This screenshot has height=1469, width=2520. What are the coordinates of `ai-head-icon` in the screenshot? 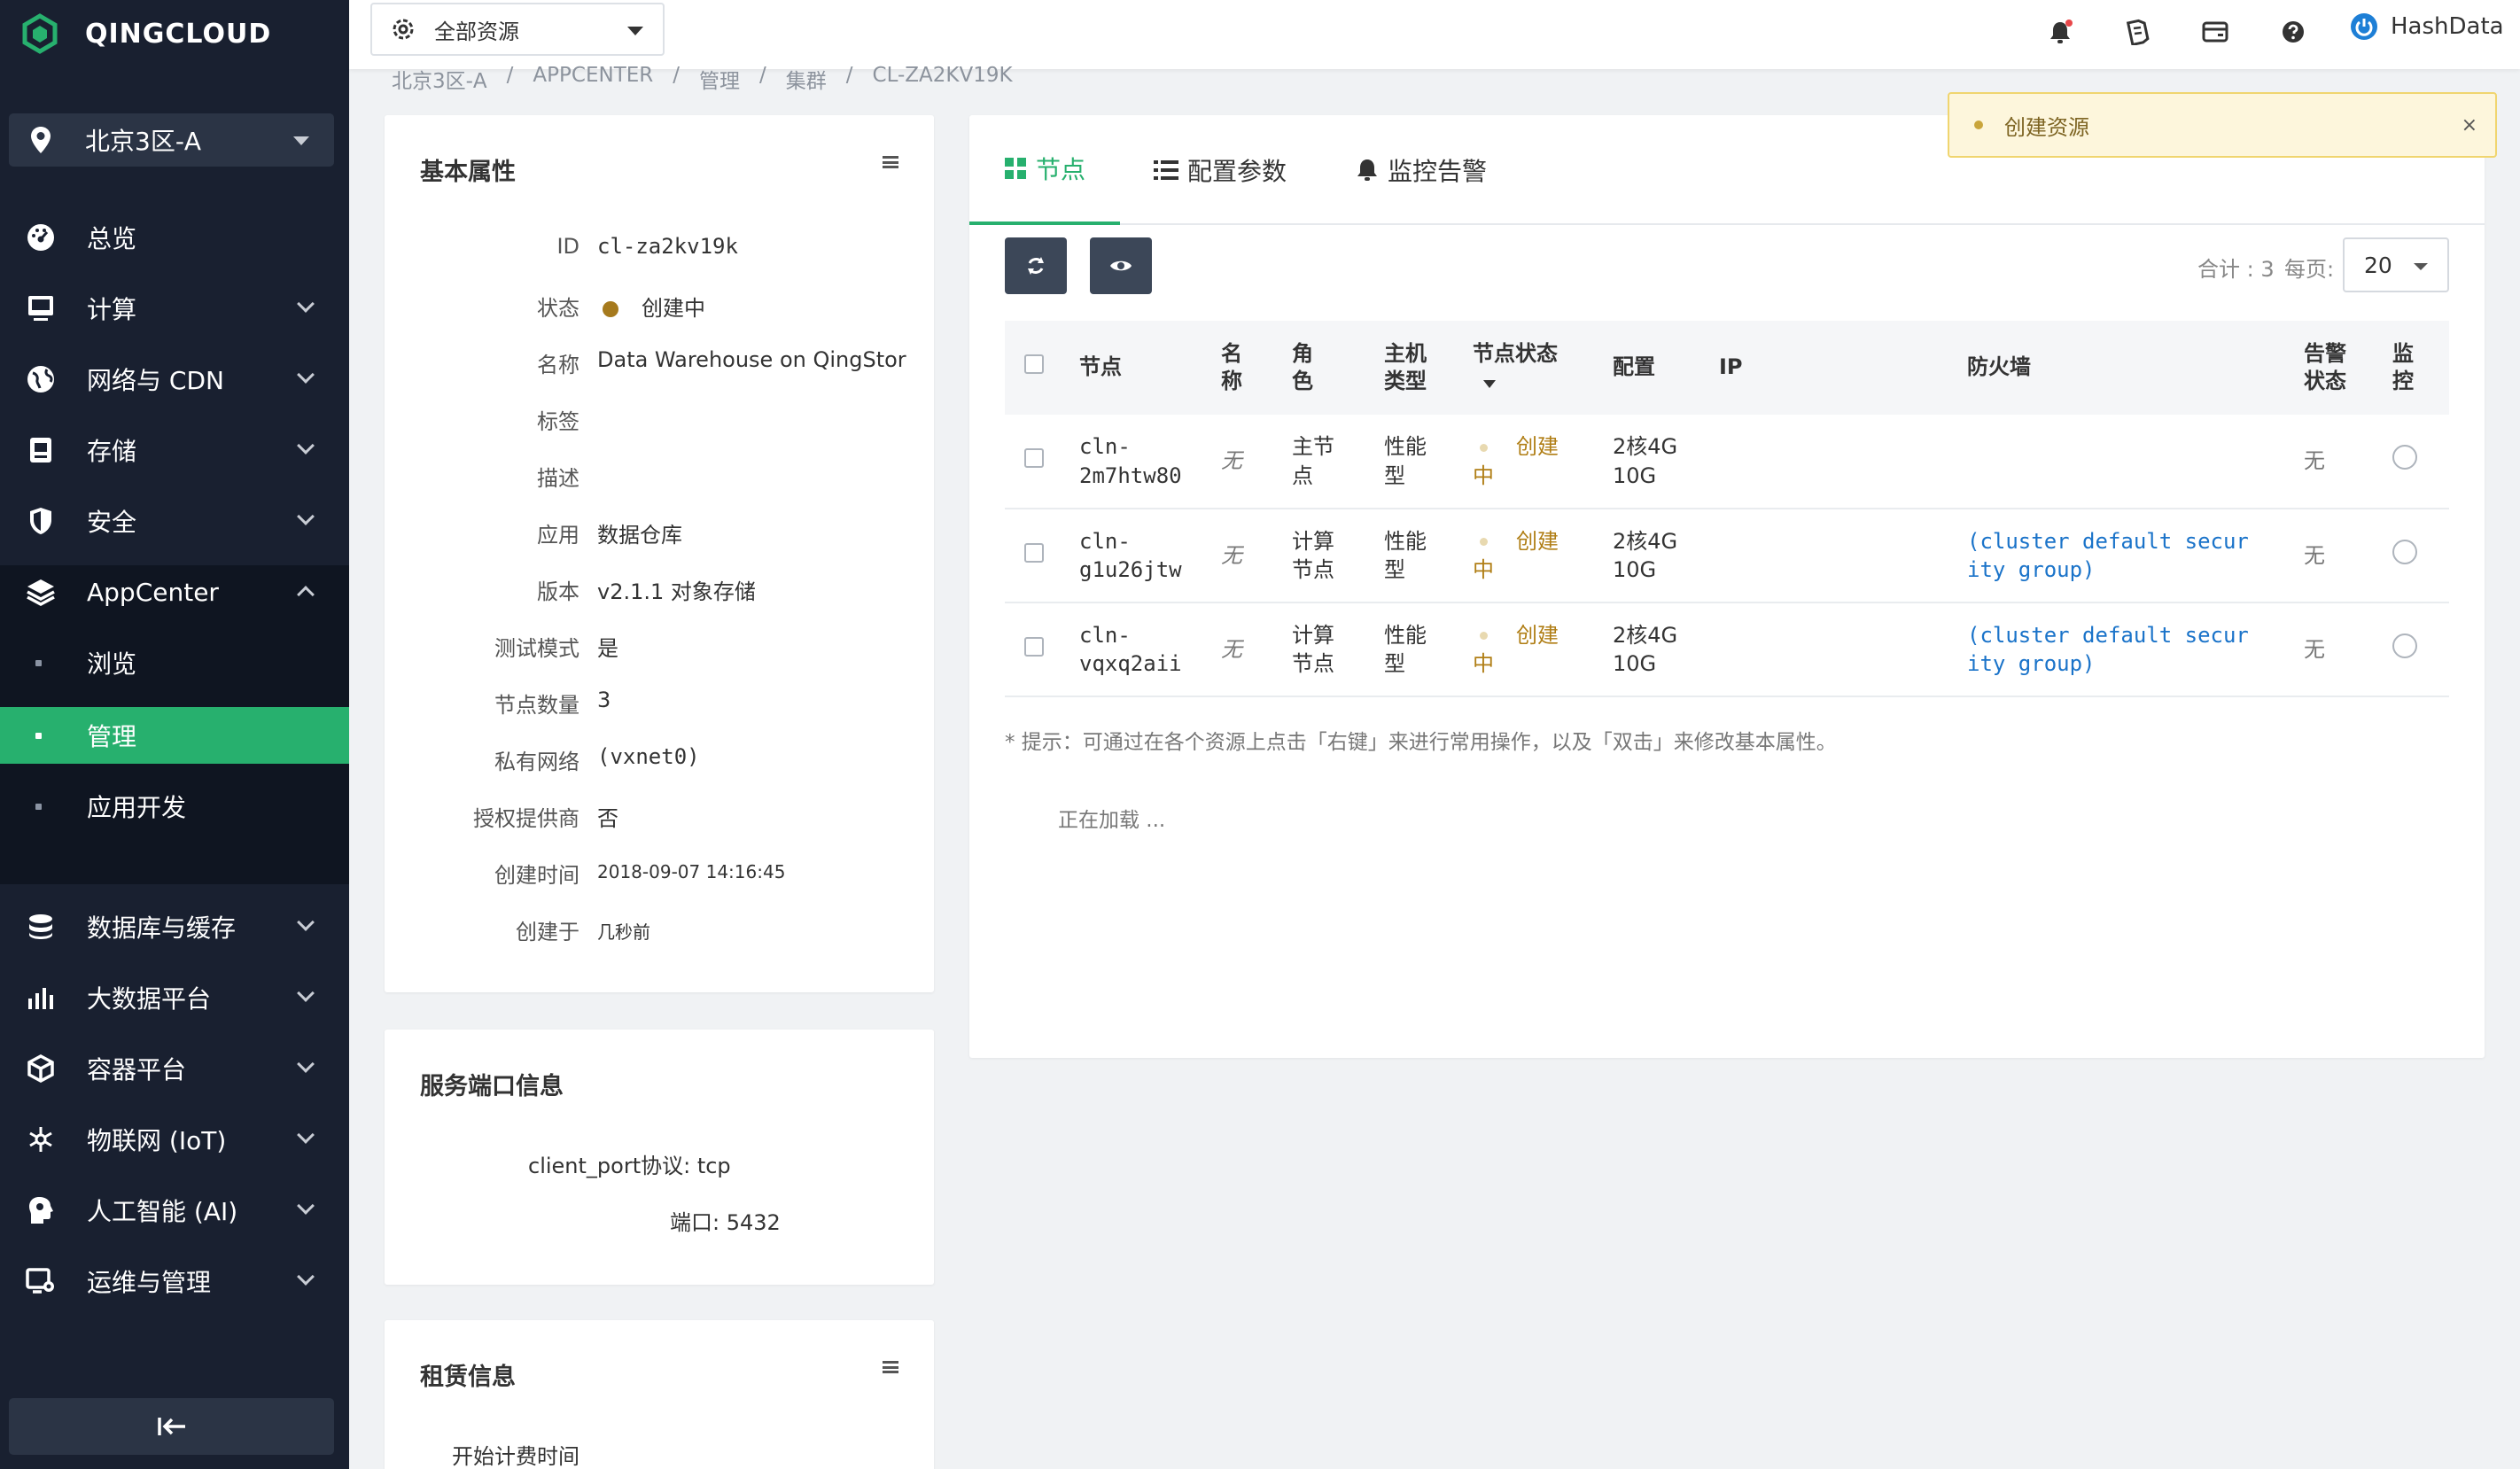 It's located at (41, 1210).